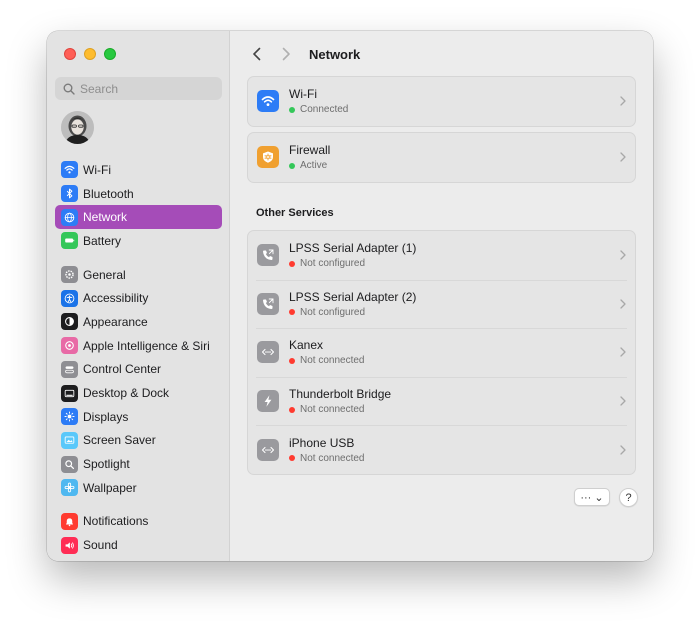 The height and width of the screenshot is (623, 700). I want to click on service-row-thunderbolt-bridge: Thunderbolt Bridge Not connected, so click(441, 401).